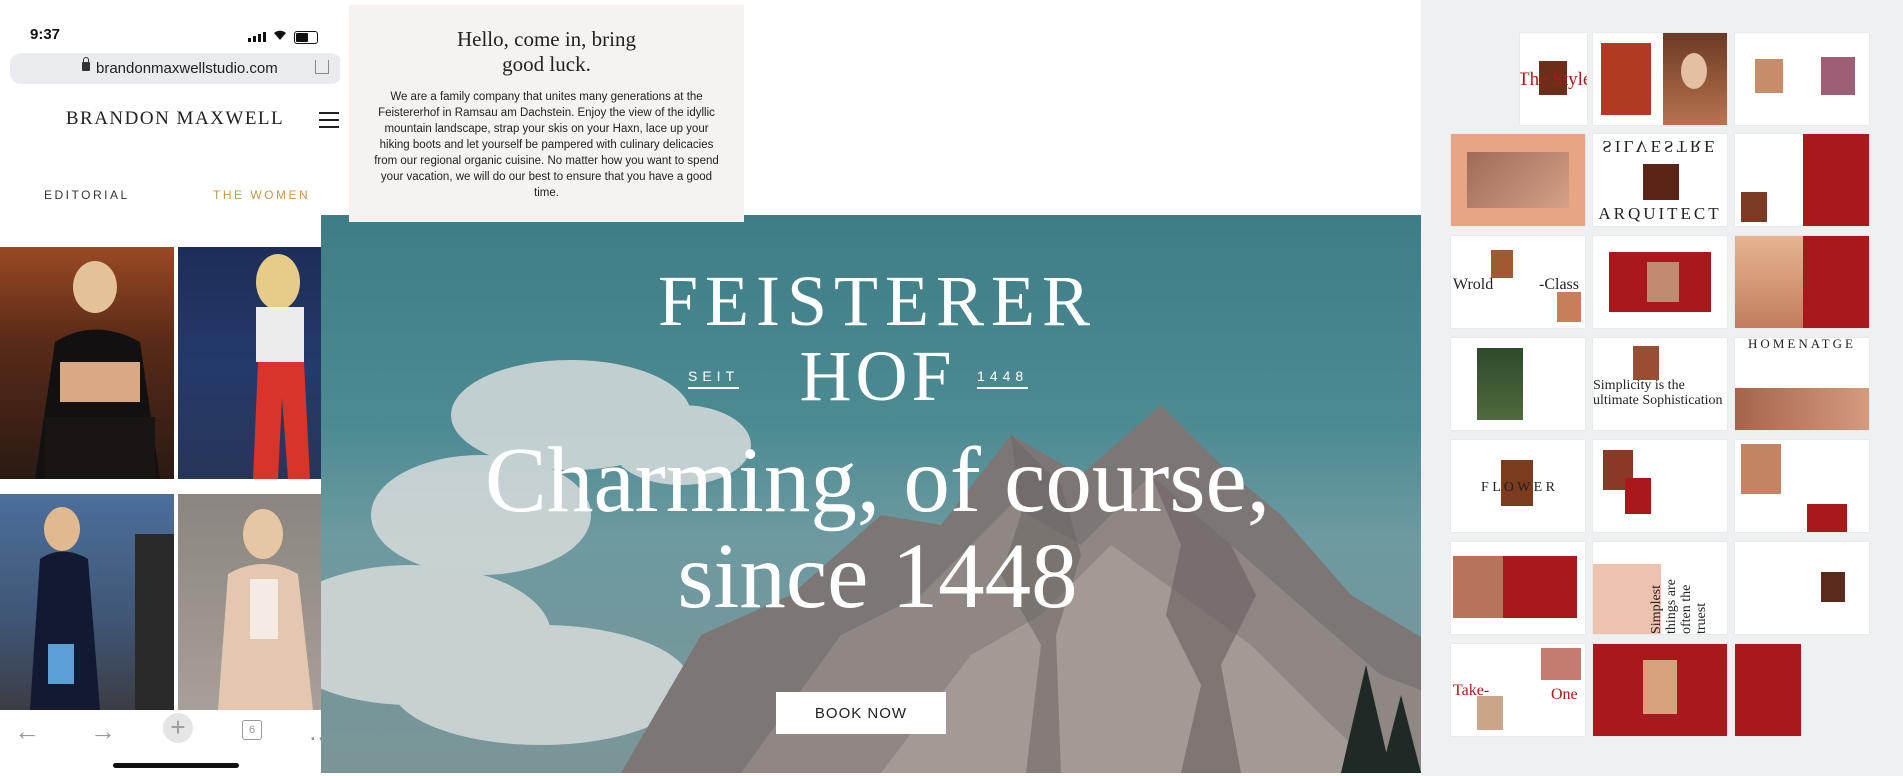 The image size is (1903, 776). I want to click on back-icon: ←, so click(27, 731).